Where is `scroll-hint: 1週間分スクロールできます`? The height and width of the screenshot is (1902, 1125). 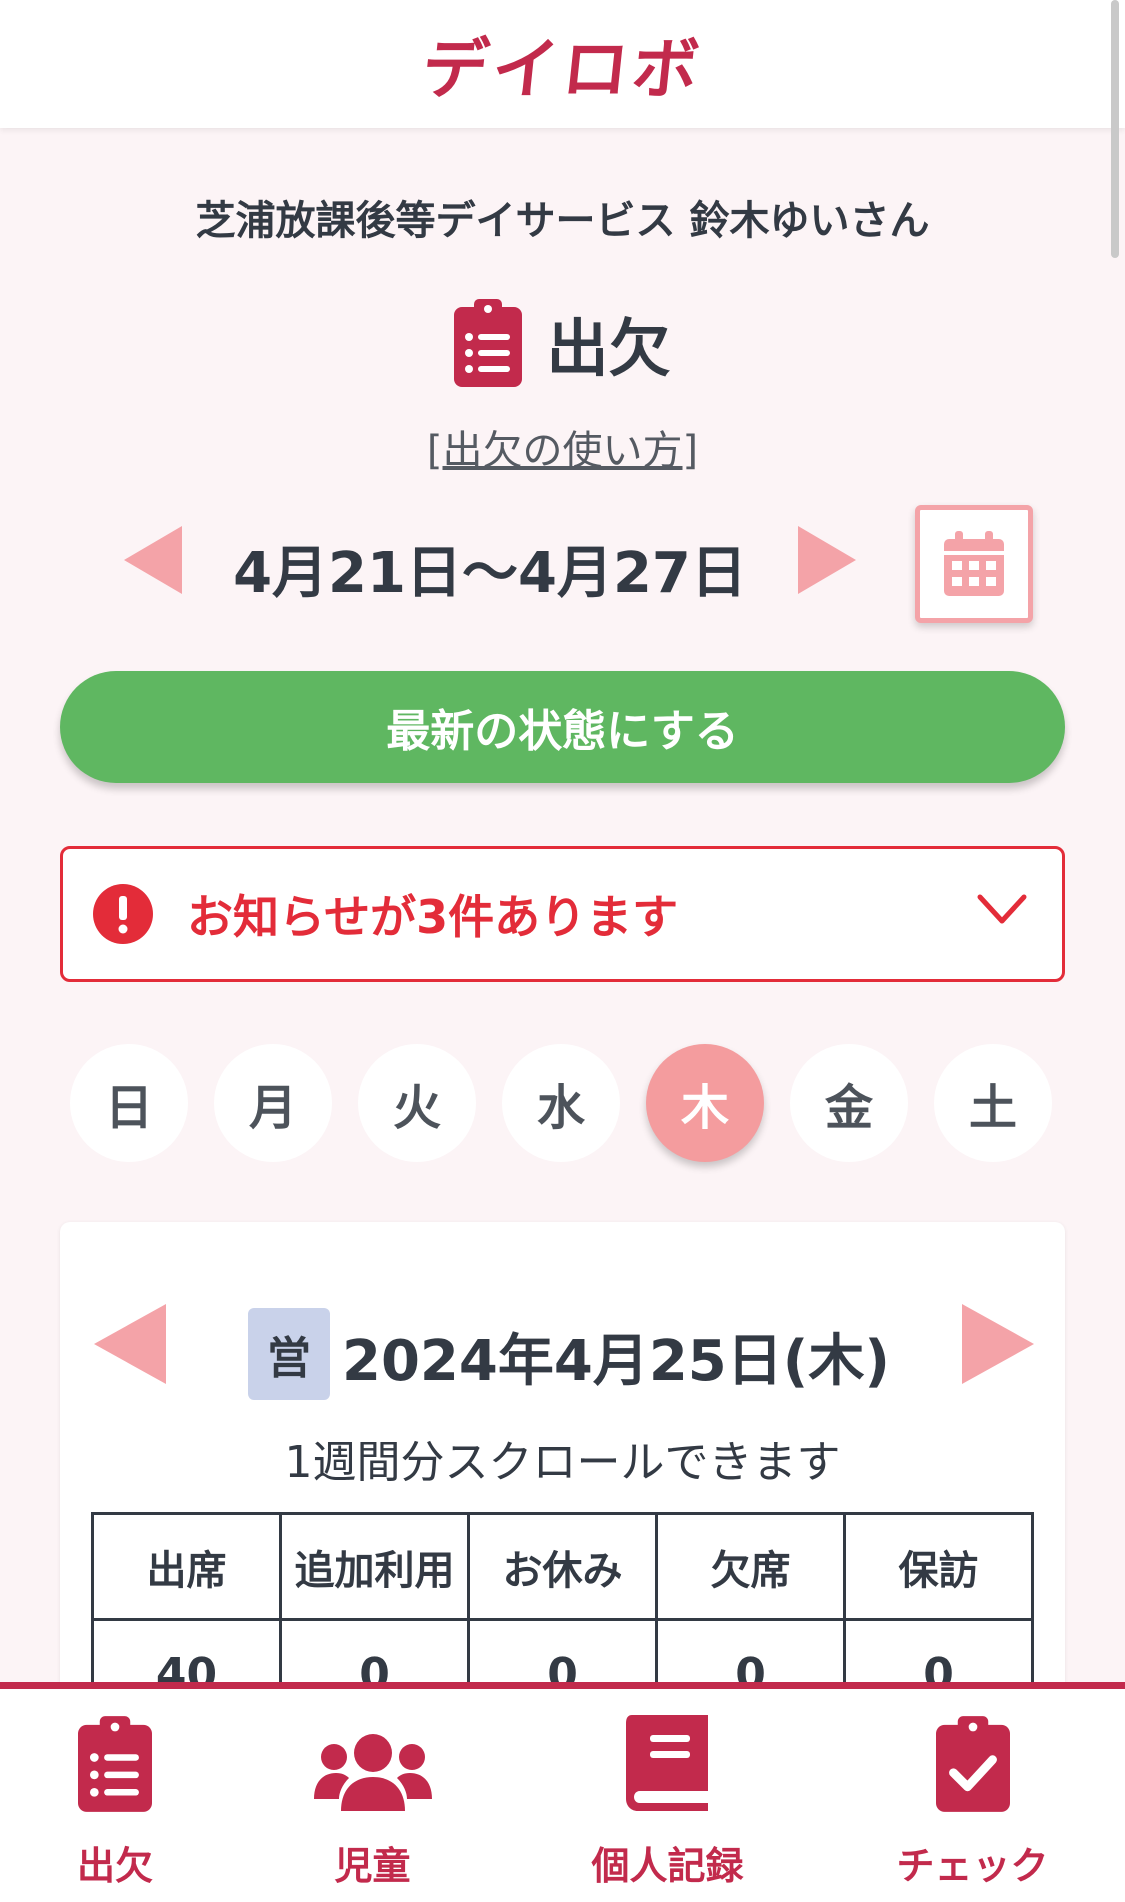
scroll-hint: 1週間分スクロールできます is located at coordinates (562, 1462).